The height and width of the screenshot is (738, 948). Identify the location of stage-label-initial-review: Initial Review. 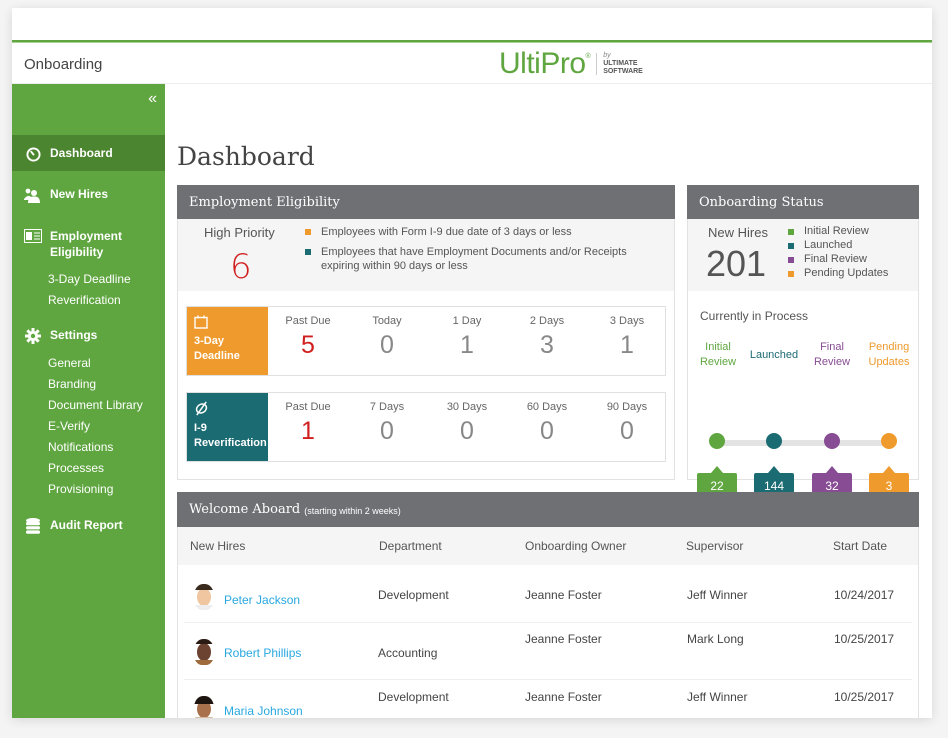
(718, 354).